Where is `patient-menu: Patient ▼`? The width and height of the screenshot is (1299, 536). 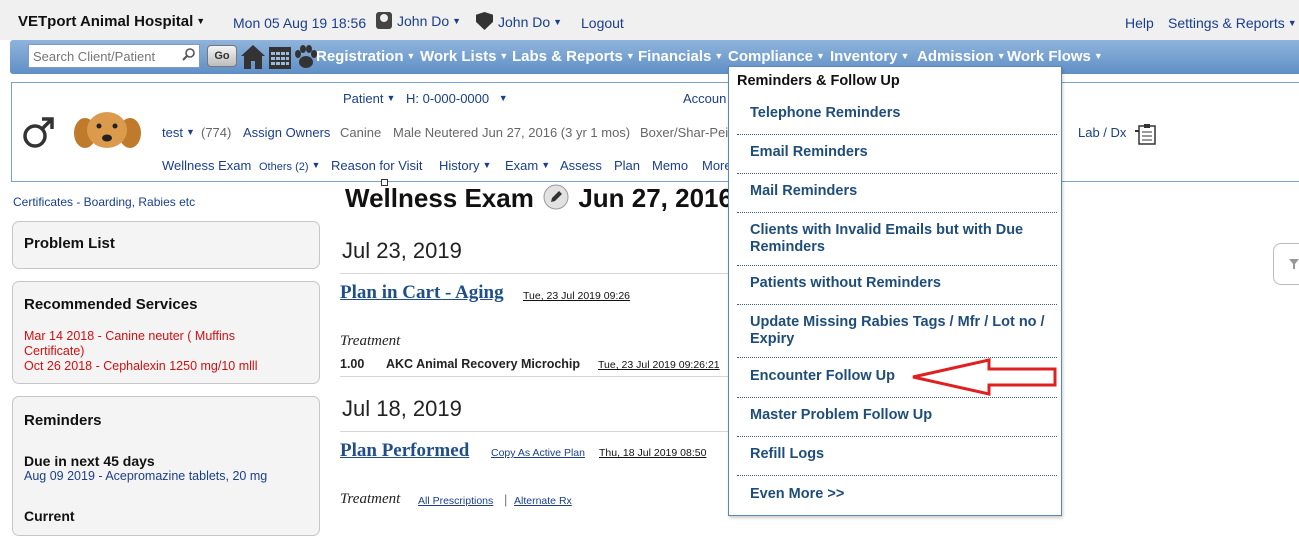 patient-menu: Patient ▼ is located at coordinates (369, 98).